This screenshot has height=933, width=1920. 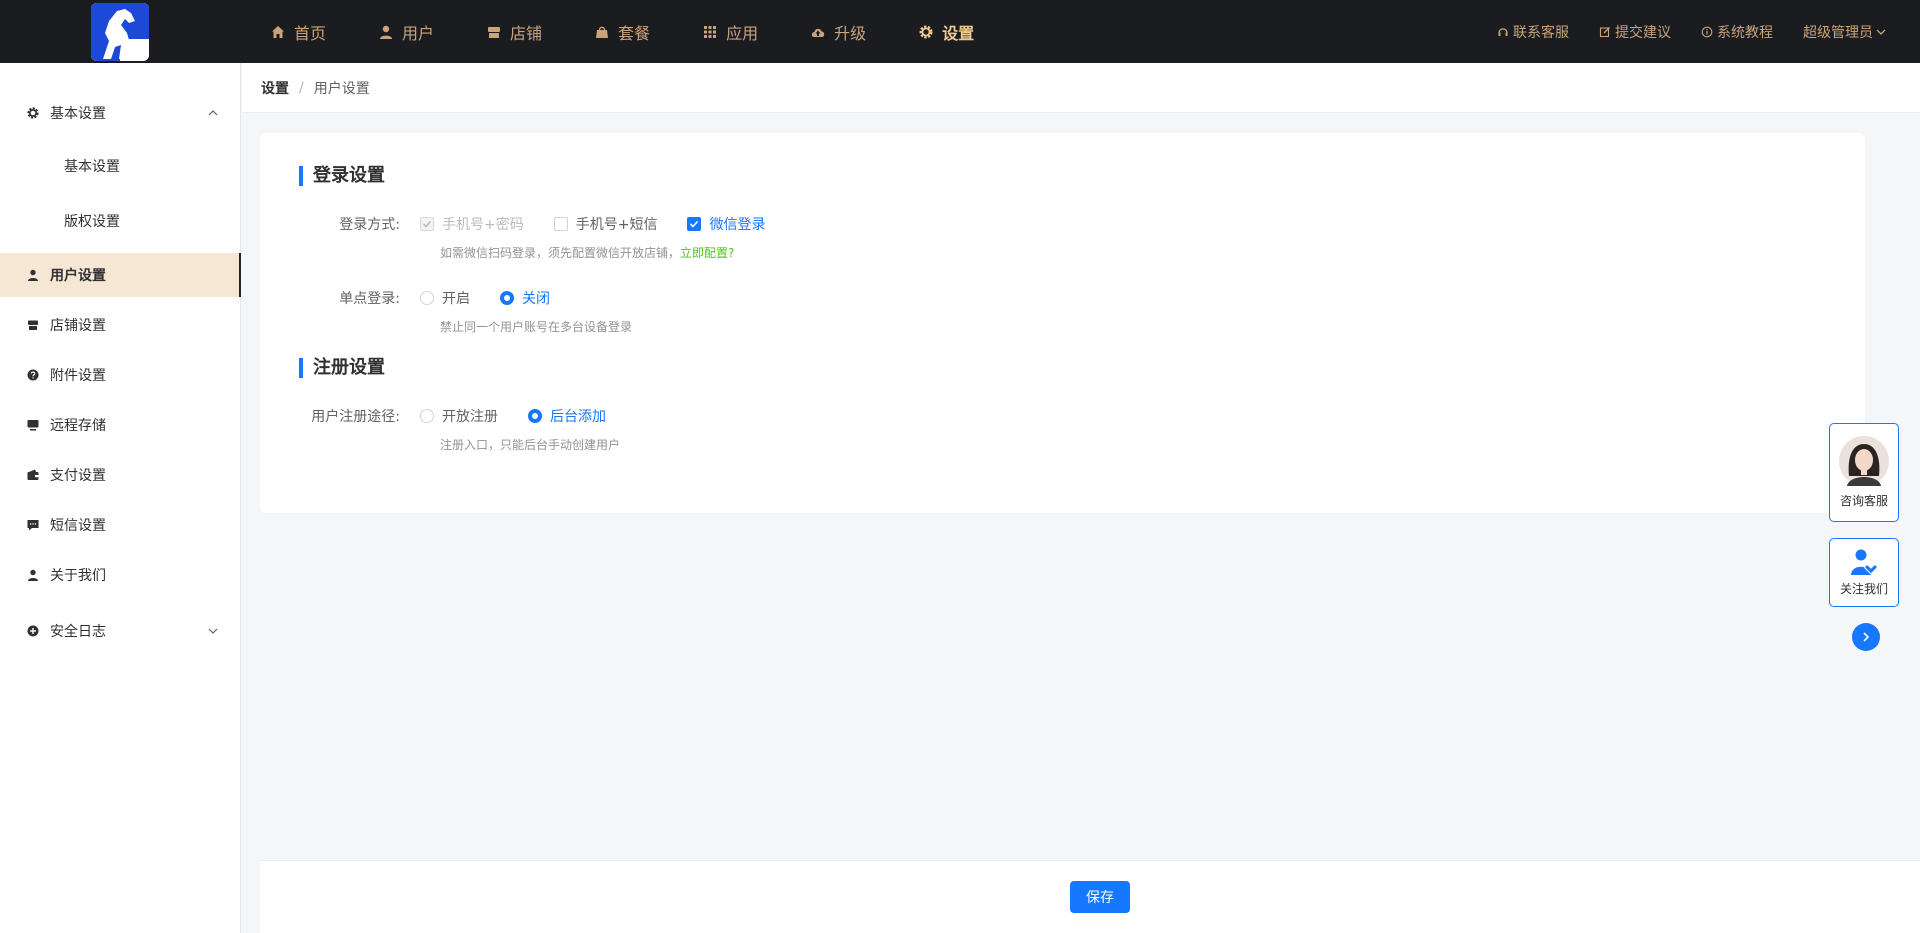 I want to click on follow-us-label: 关注我们, so click(x=1863, y=589).